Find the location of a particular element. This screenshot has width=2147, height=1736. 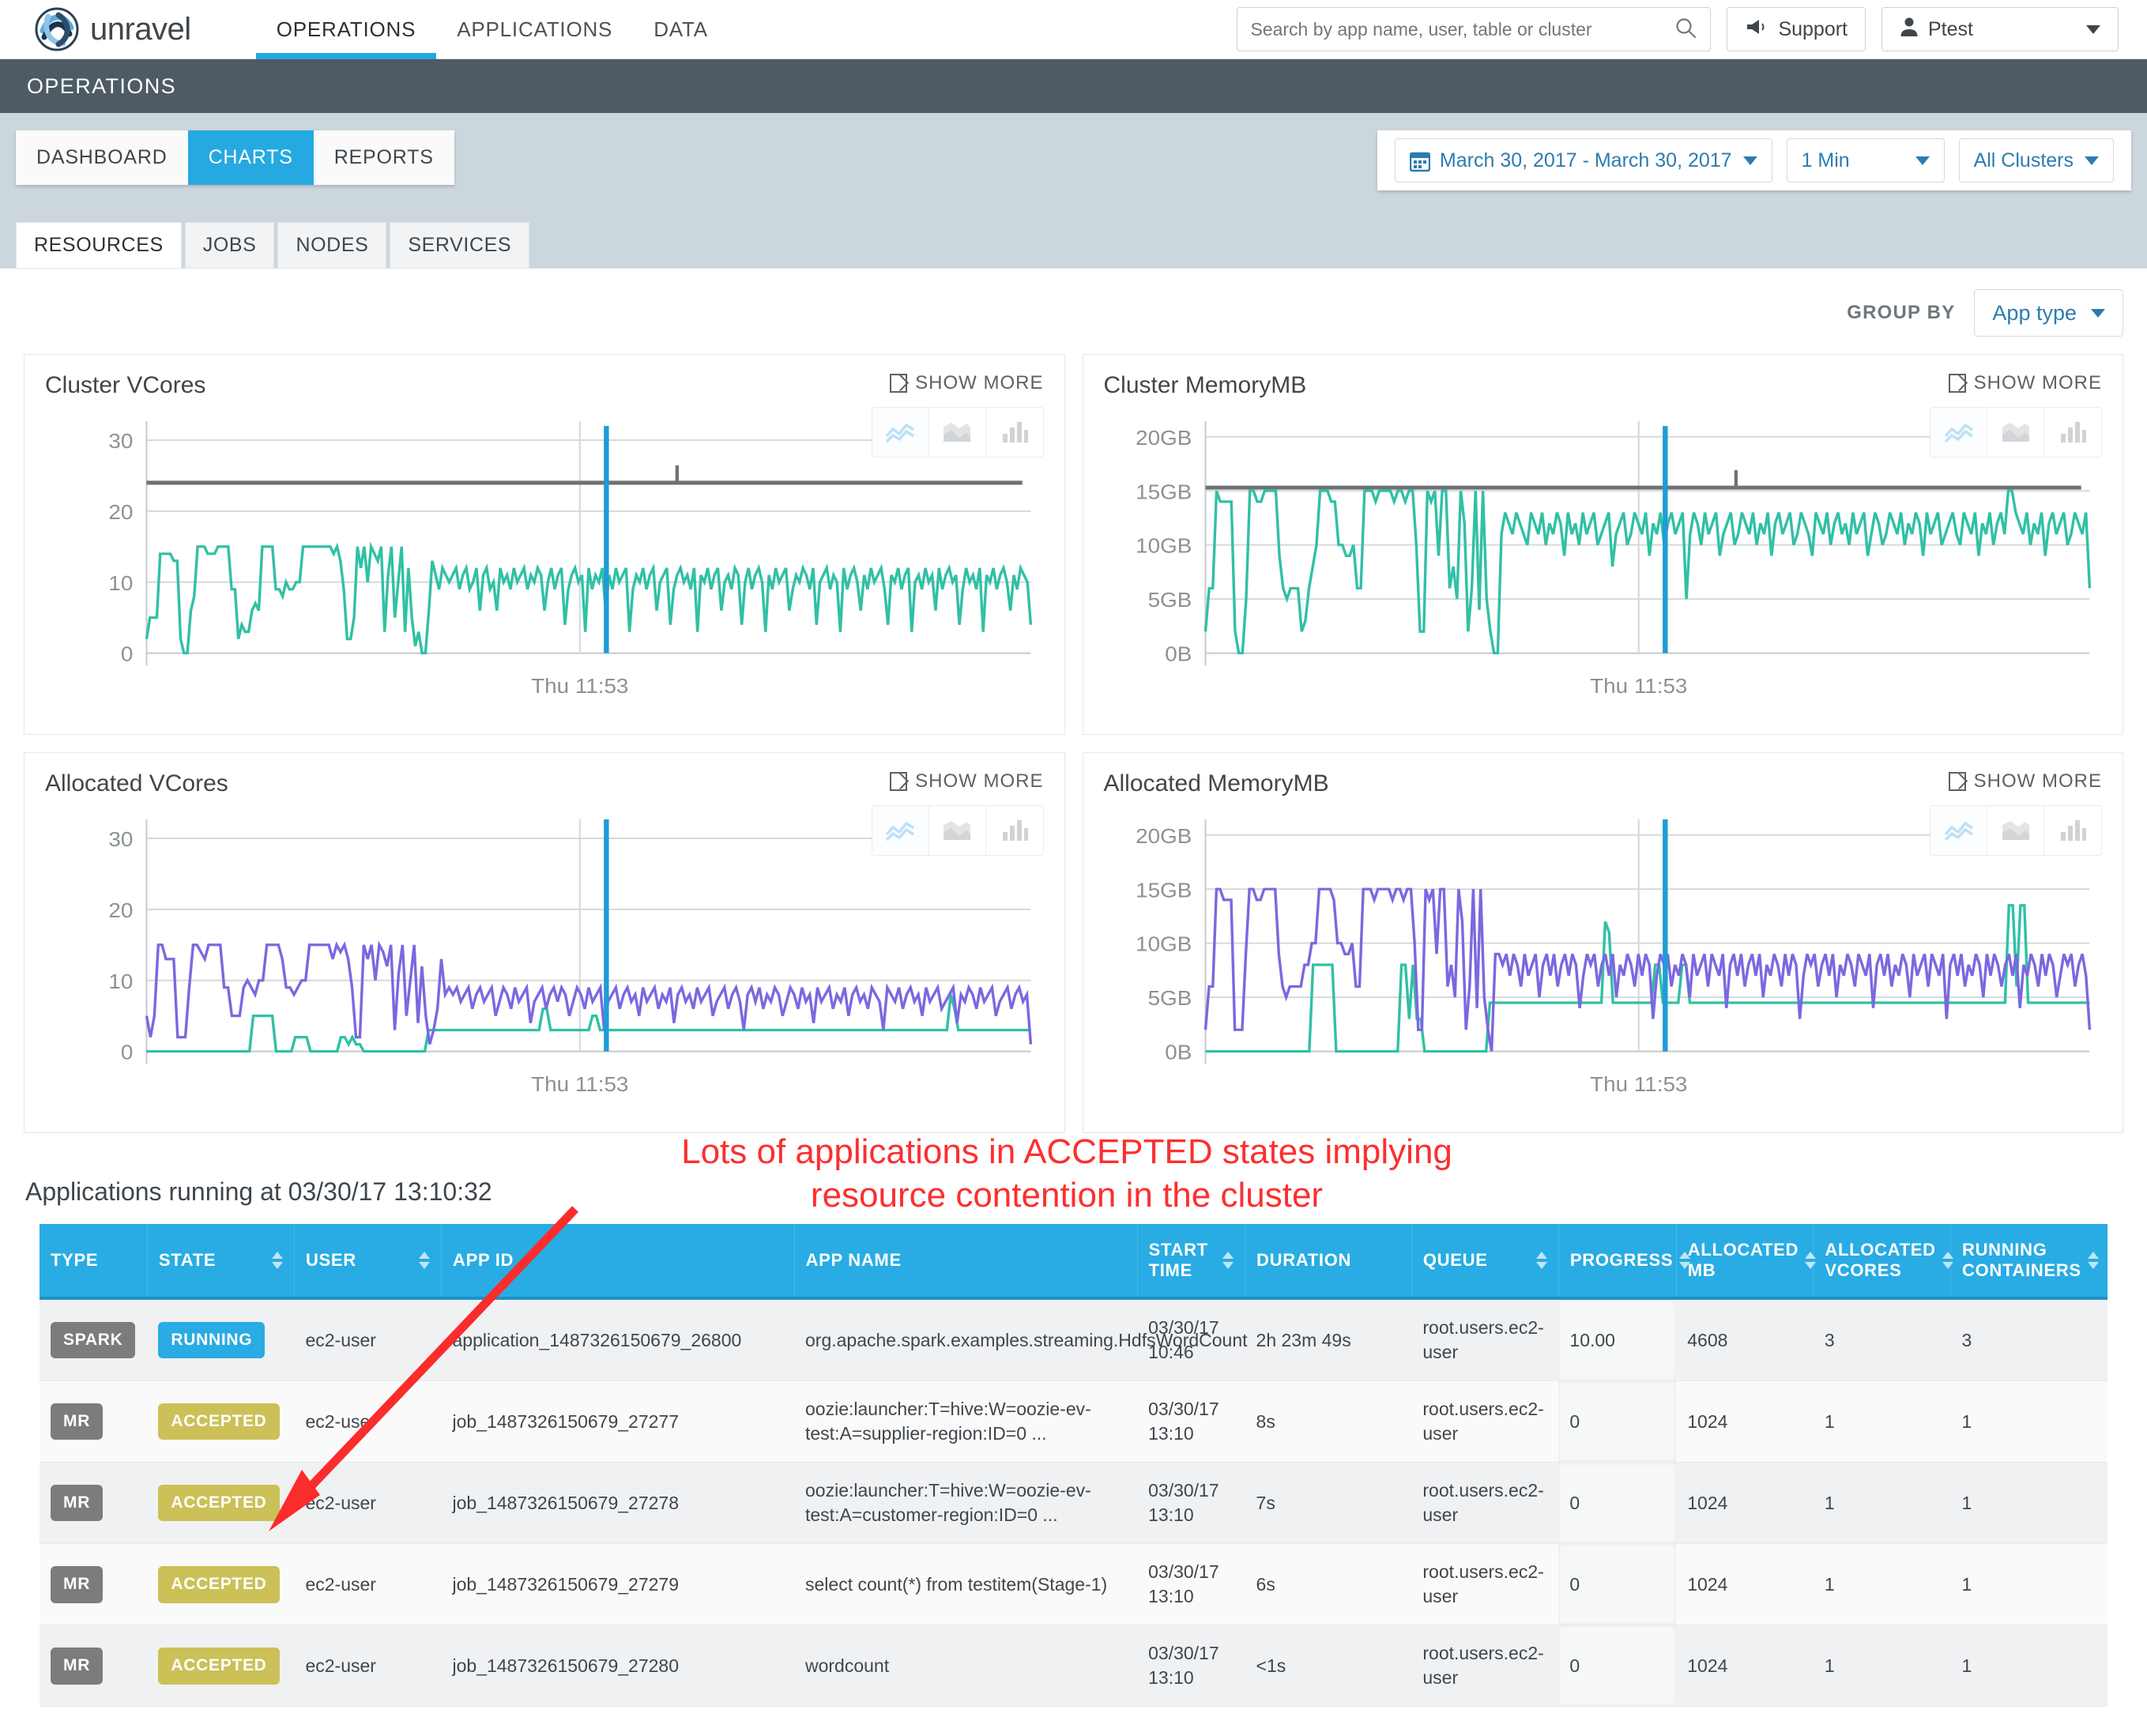

brand: unravel is located at coordinates (113, 29).